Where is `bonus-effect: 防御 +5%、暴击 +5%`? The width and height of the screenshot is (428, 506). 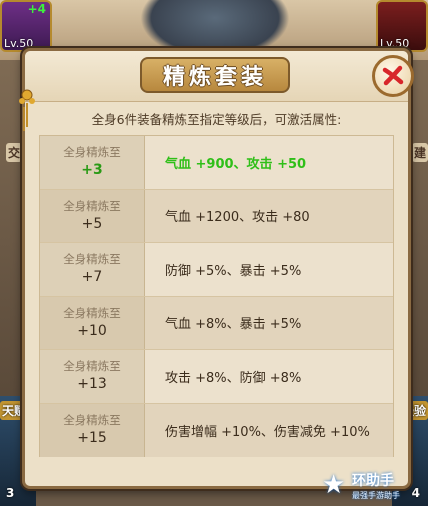
bonus-effect: 防御 +5%、暴击 +5% is located at coordinates (233, 271).